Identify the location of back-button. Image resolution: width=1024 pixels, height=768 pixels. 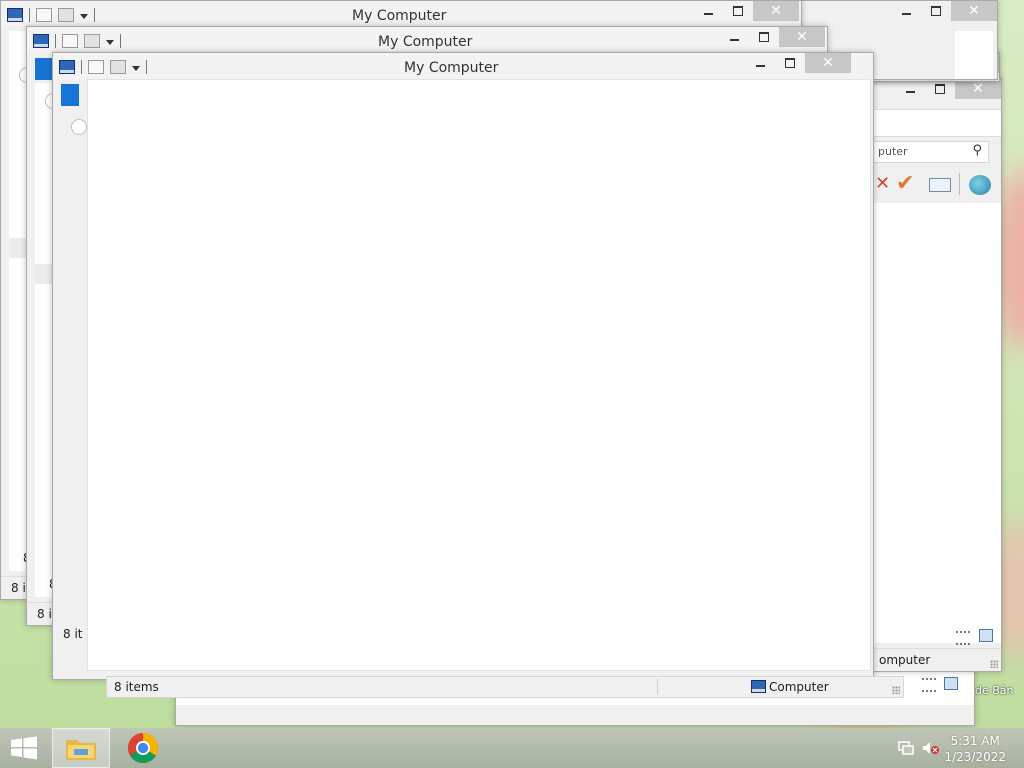
(79, 127).